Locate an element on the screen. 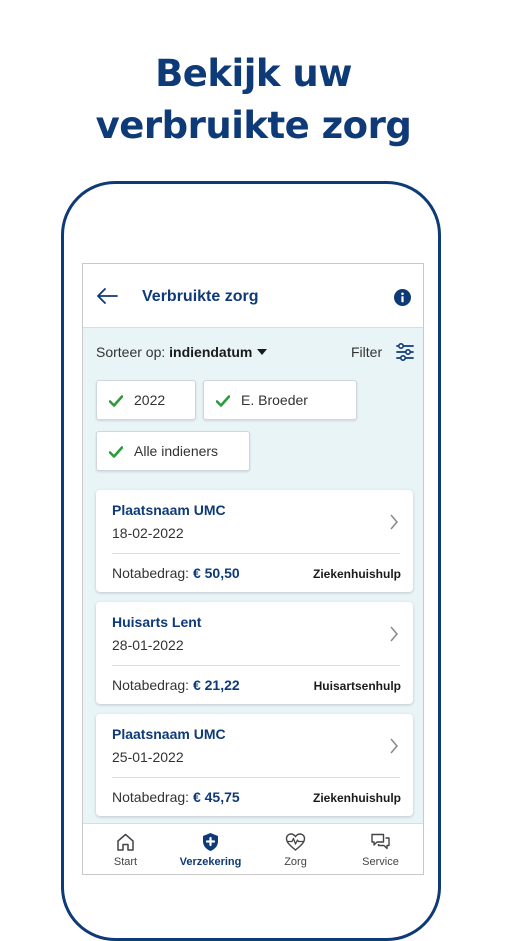  headline-line-2: verbruikte zorg is located at coordinates (253, 125).